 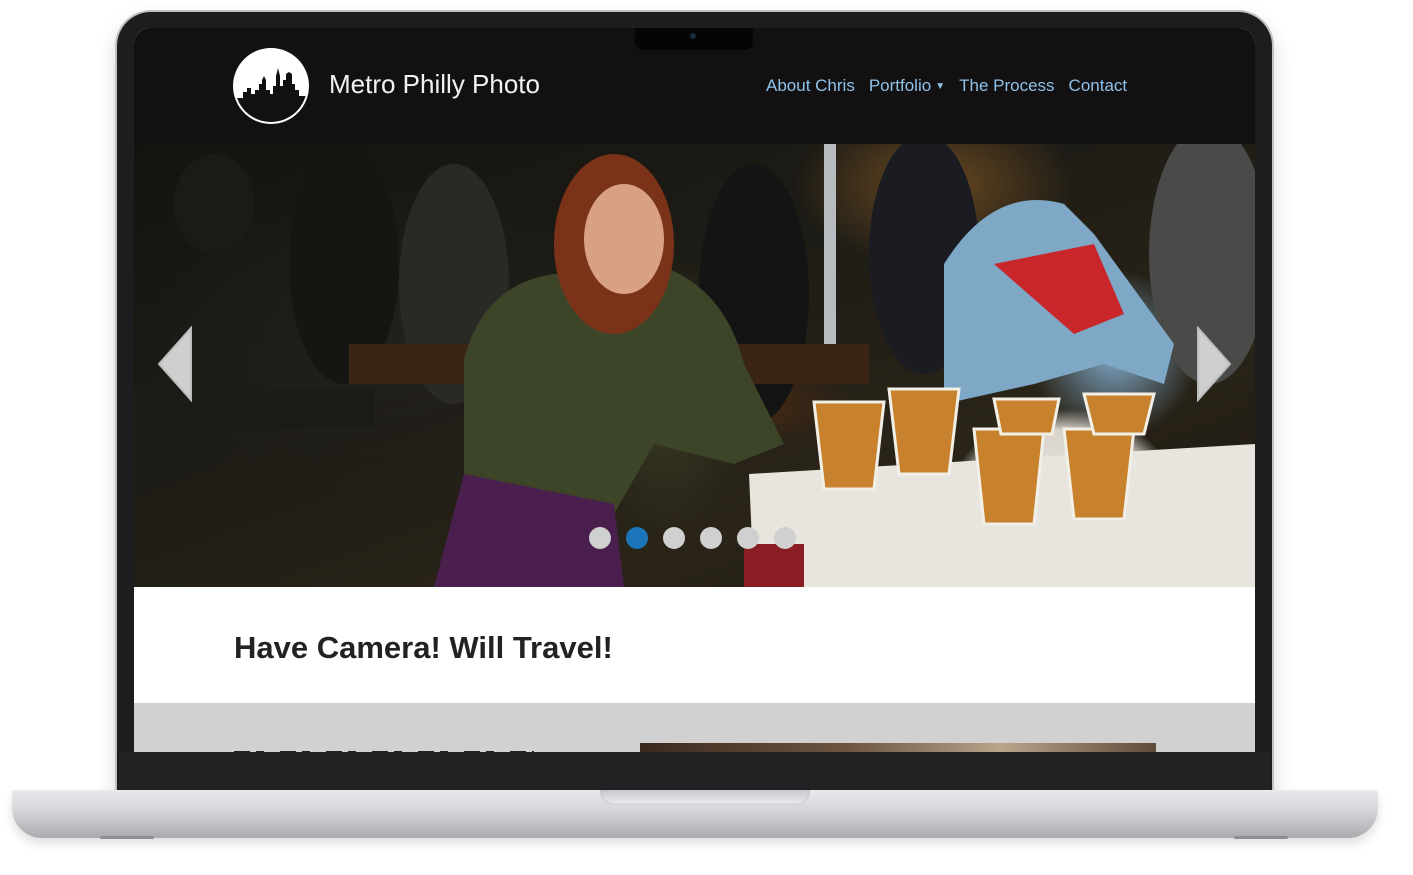 What do you see at coordinates (693, 36) in the screenshot?
I see `webcam-icon` at bounding box center [693, 36].